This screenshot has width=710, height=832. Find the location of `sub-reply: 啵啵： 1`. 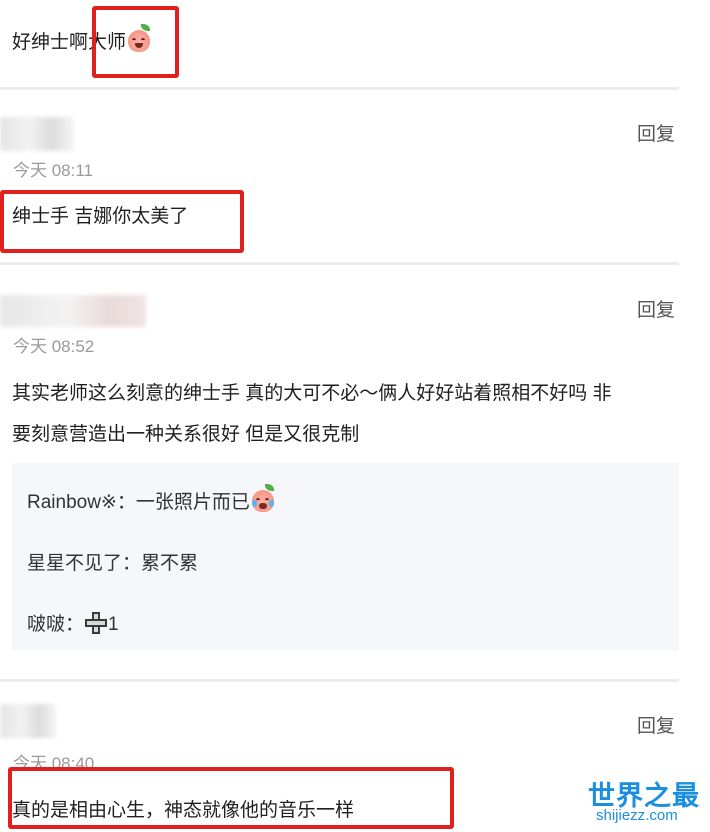

sub-reply: 啵啵： 1 is located at coordinates (73, 622).